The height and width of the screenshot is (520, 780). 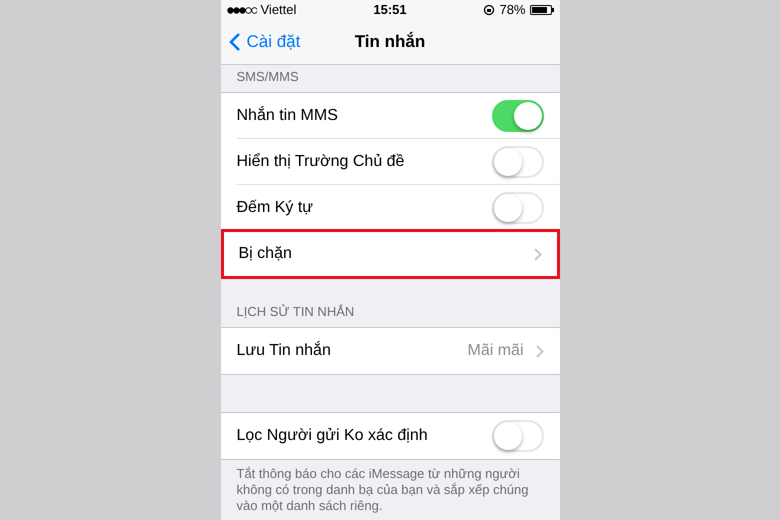 What do you see at coordinates (390, 10) in the screenshot?
I see `status-time: 15:51` at bounding box center [390, 10].